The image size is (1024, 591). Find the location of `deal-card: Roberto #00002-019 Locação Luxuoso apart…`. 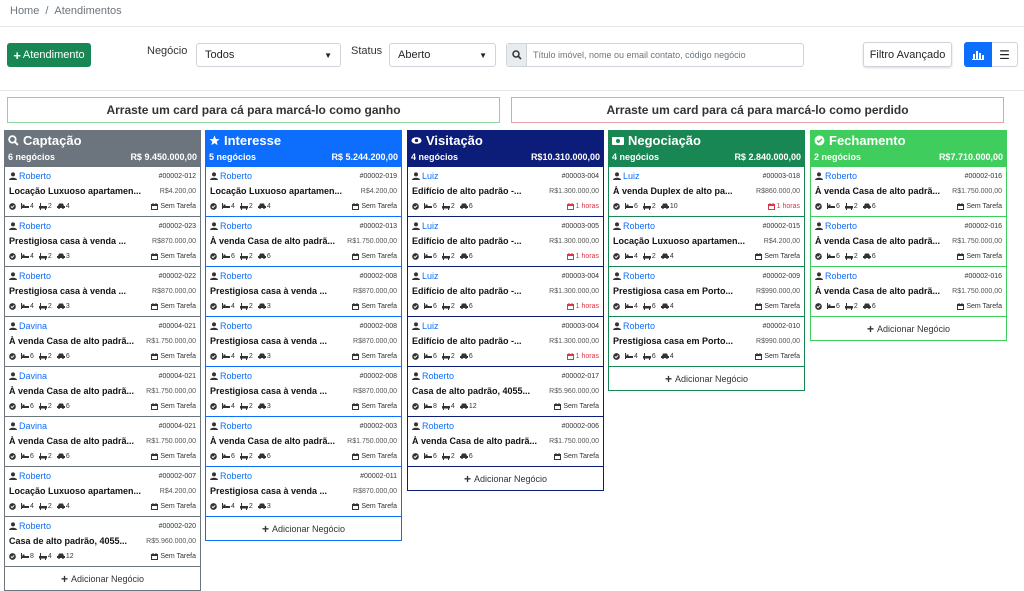

deal-card: Roberto #00002-019 Locação Luxuoso apart… is located at coordinates (303, 192).